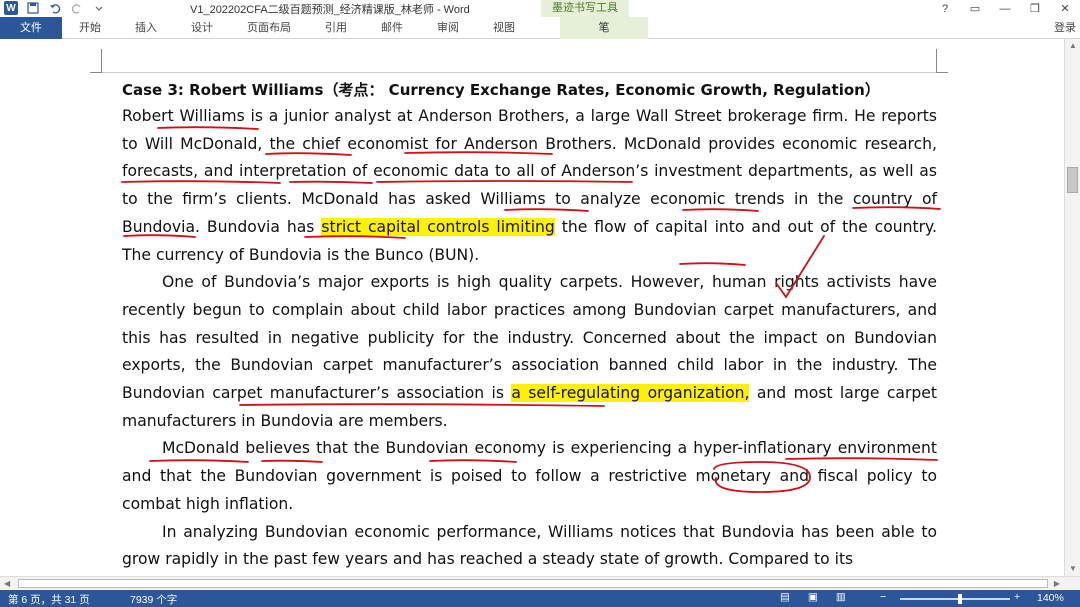 The width and height of the screenshot is (1080, 607). What do you see at coordinates (269, 28) in the screenshot?
I see `tab-page-layout: 页面布局` at bounding box center [269, 28].